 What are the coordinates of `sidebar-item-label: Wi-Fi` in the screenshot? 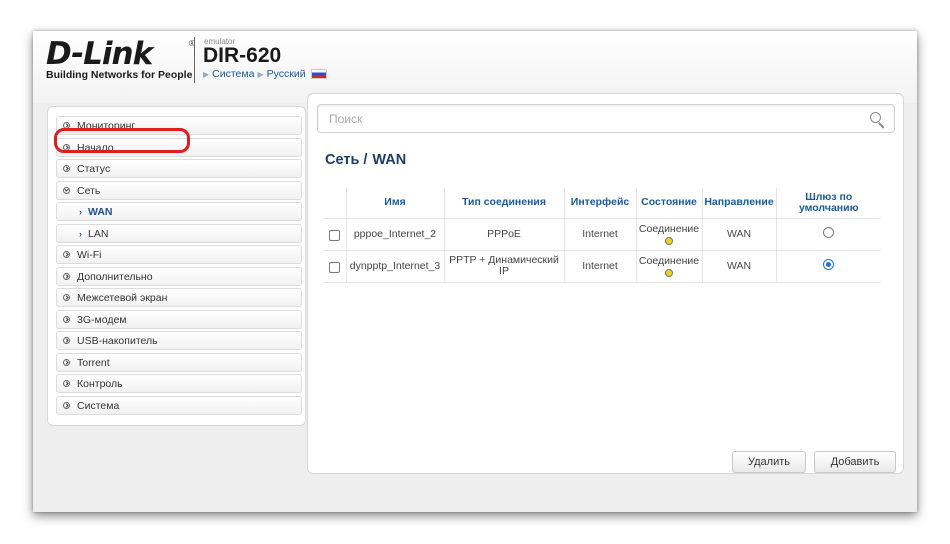 It's located at (89, 254).